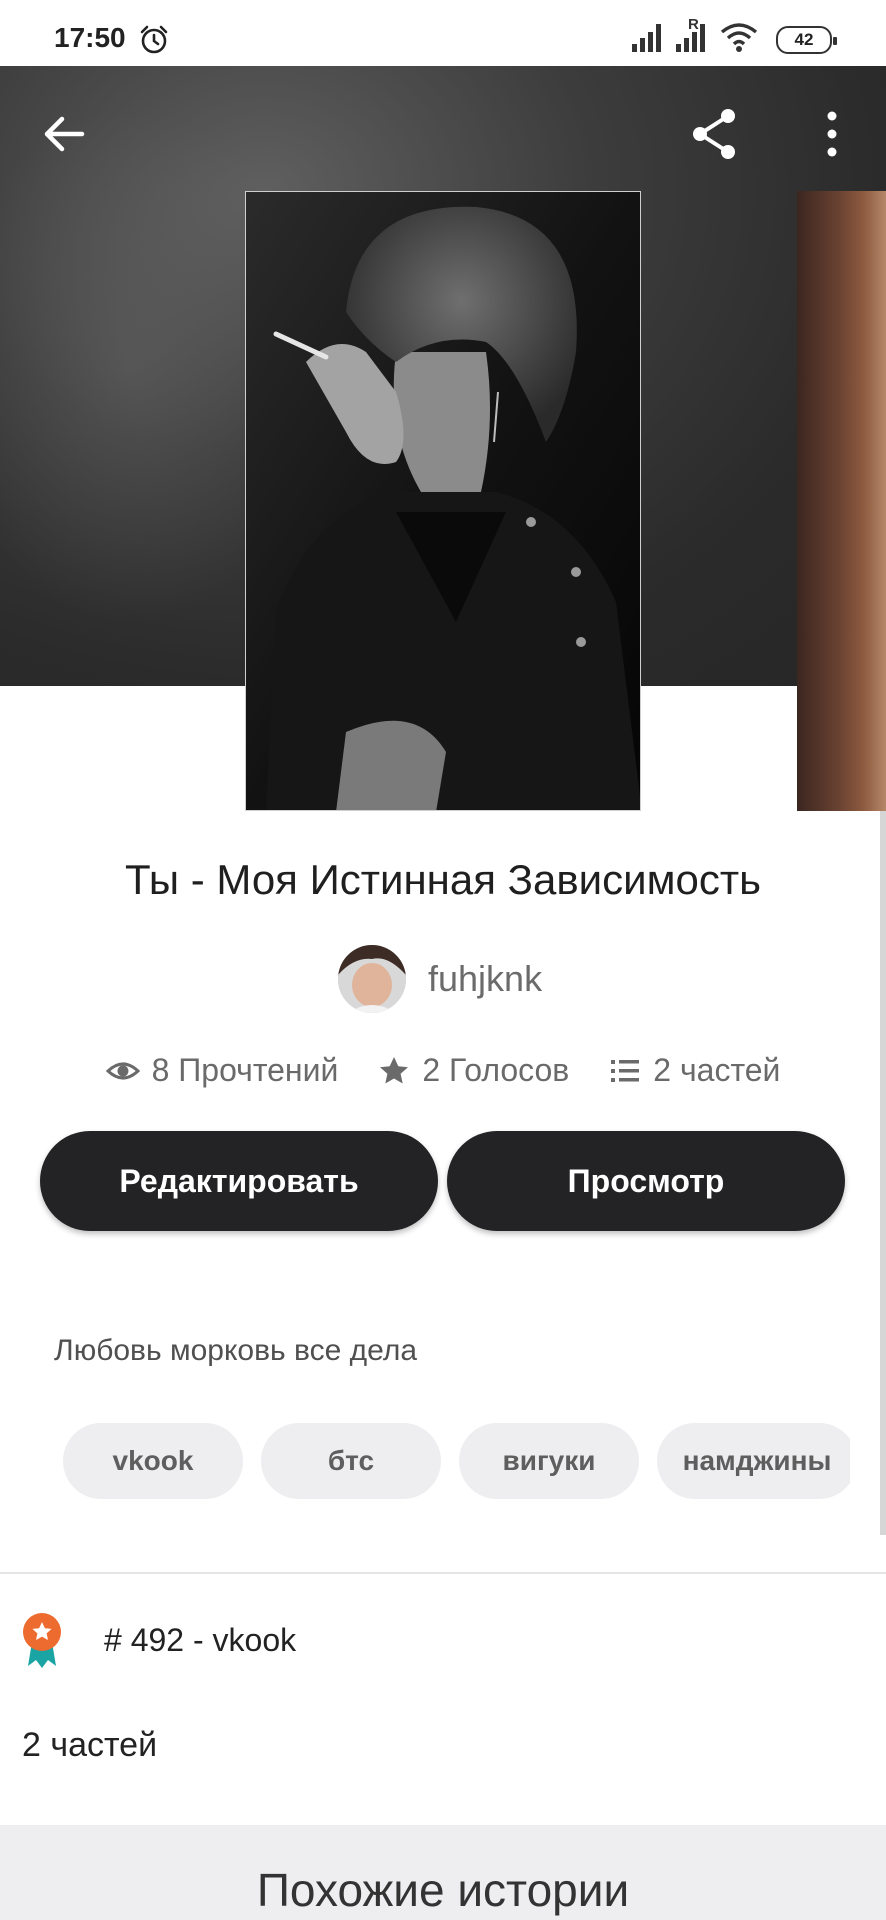 The height and width of the screenshot is (1920, 886). What do you see at coordinates (496, 1070) in the screenshot?
I see `votes-count: 2 Голосов` at bounding box center [496, 1070].